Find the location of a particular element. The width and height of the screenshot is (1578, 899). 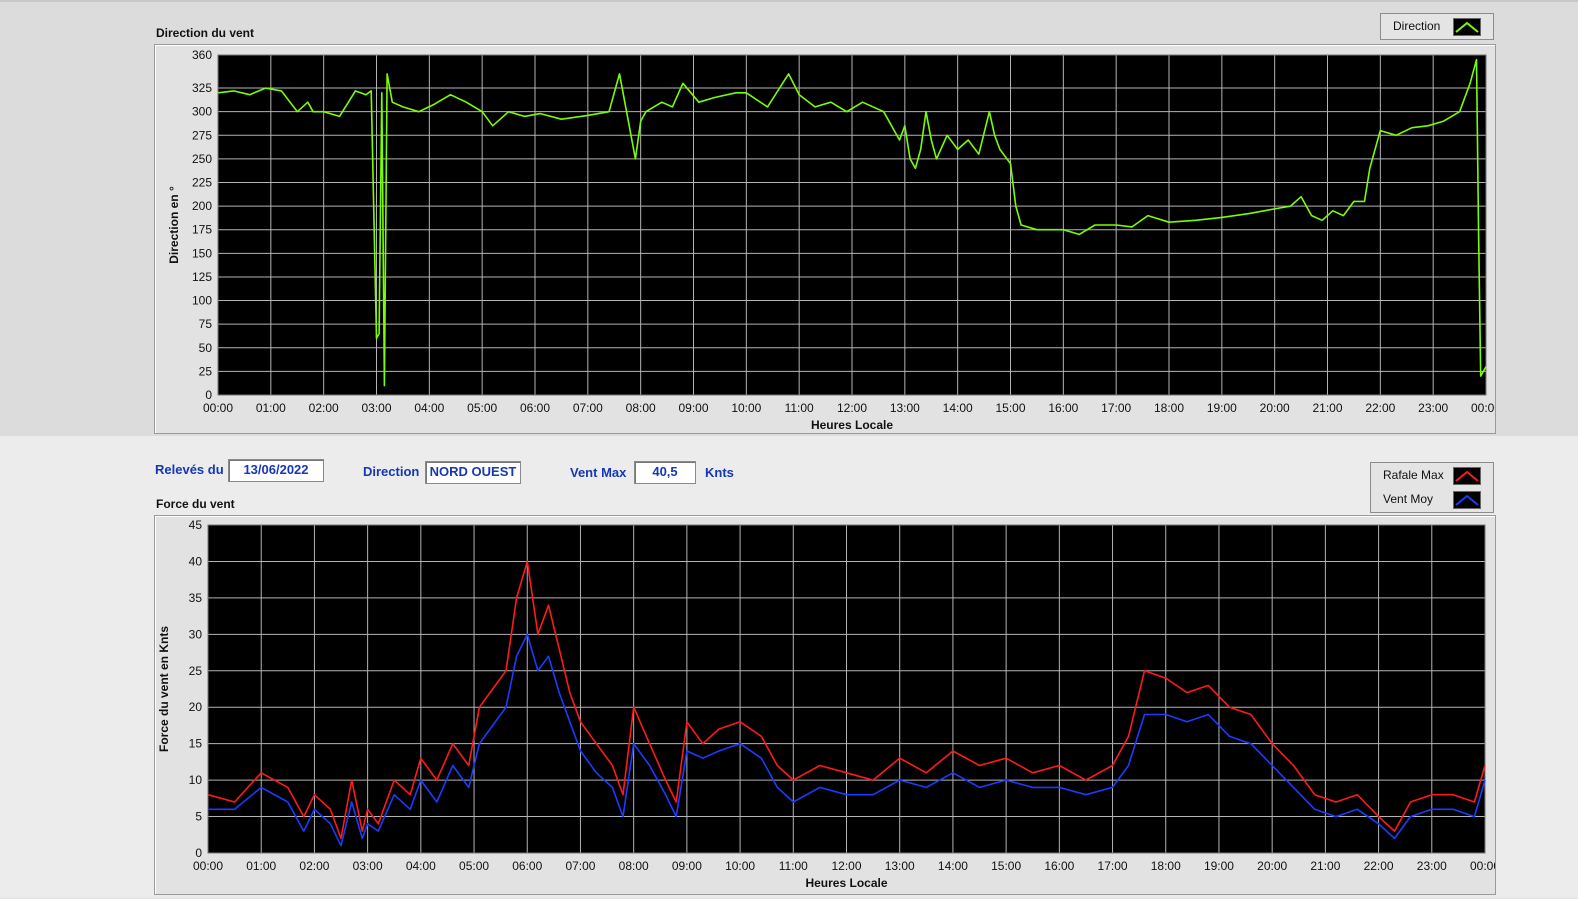

direction-swatch-icon is located at coordinates (1467, 27).